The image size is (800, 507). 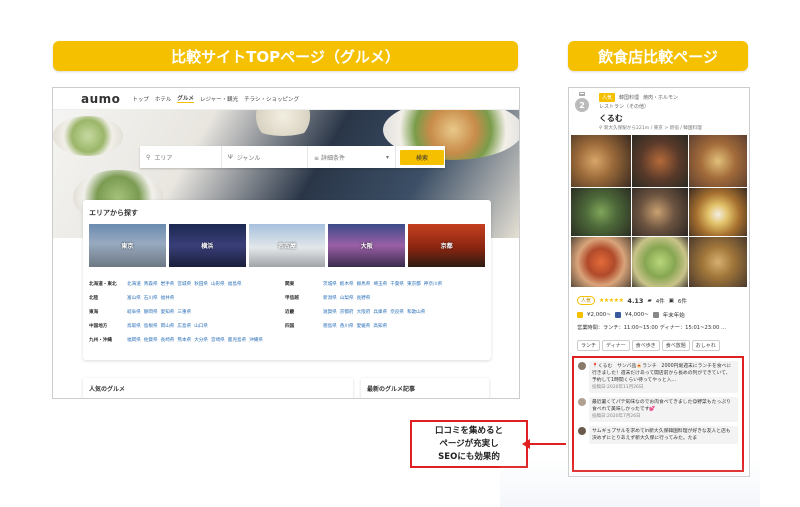 What do you see at coordinates (364, 312) in the screenshot?
I see `prefecture-link: 大阪府` at bounding box center [364, 312].